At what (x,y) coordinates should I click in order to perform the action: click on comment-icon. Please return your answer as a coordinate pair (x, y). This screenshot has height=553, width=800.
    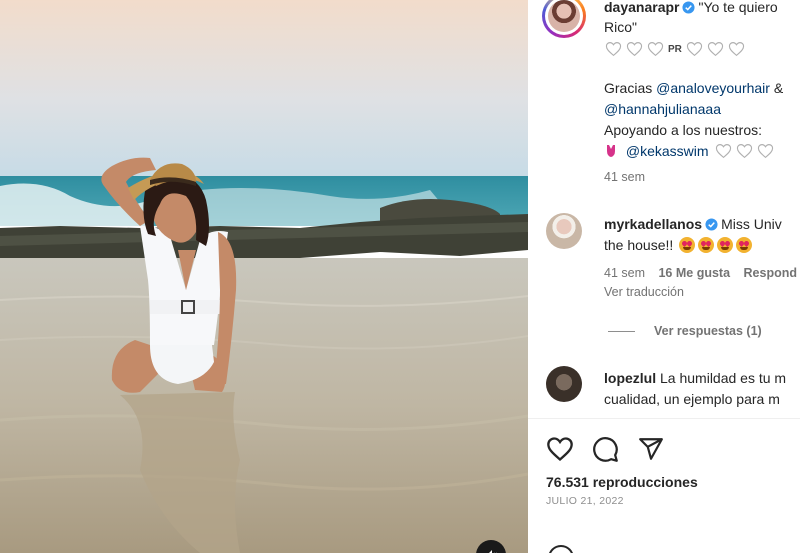
    Looking at the image, I should click on (605, 449).